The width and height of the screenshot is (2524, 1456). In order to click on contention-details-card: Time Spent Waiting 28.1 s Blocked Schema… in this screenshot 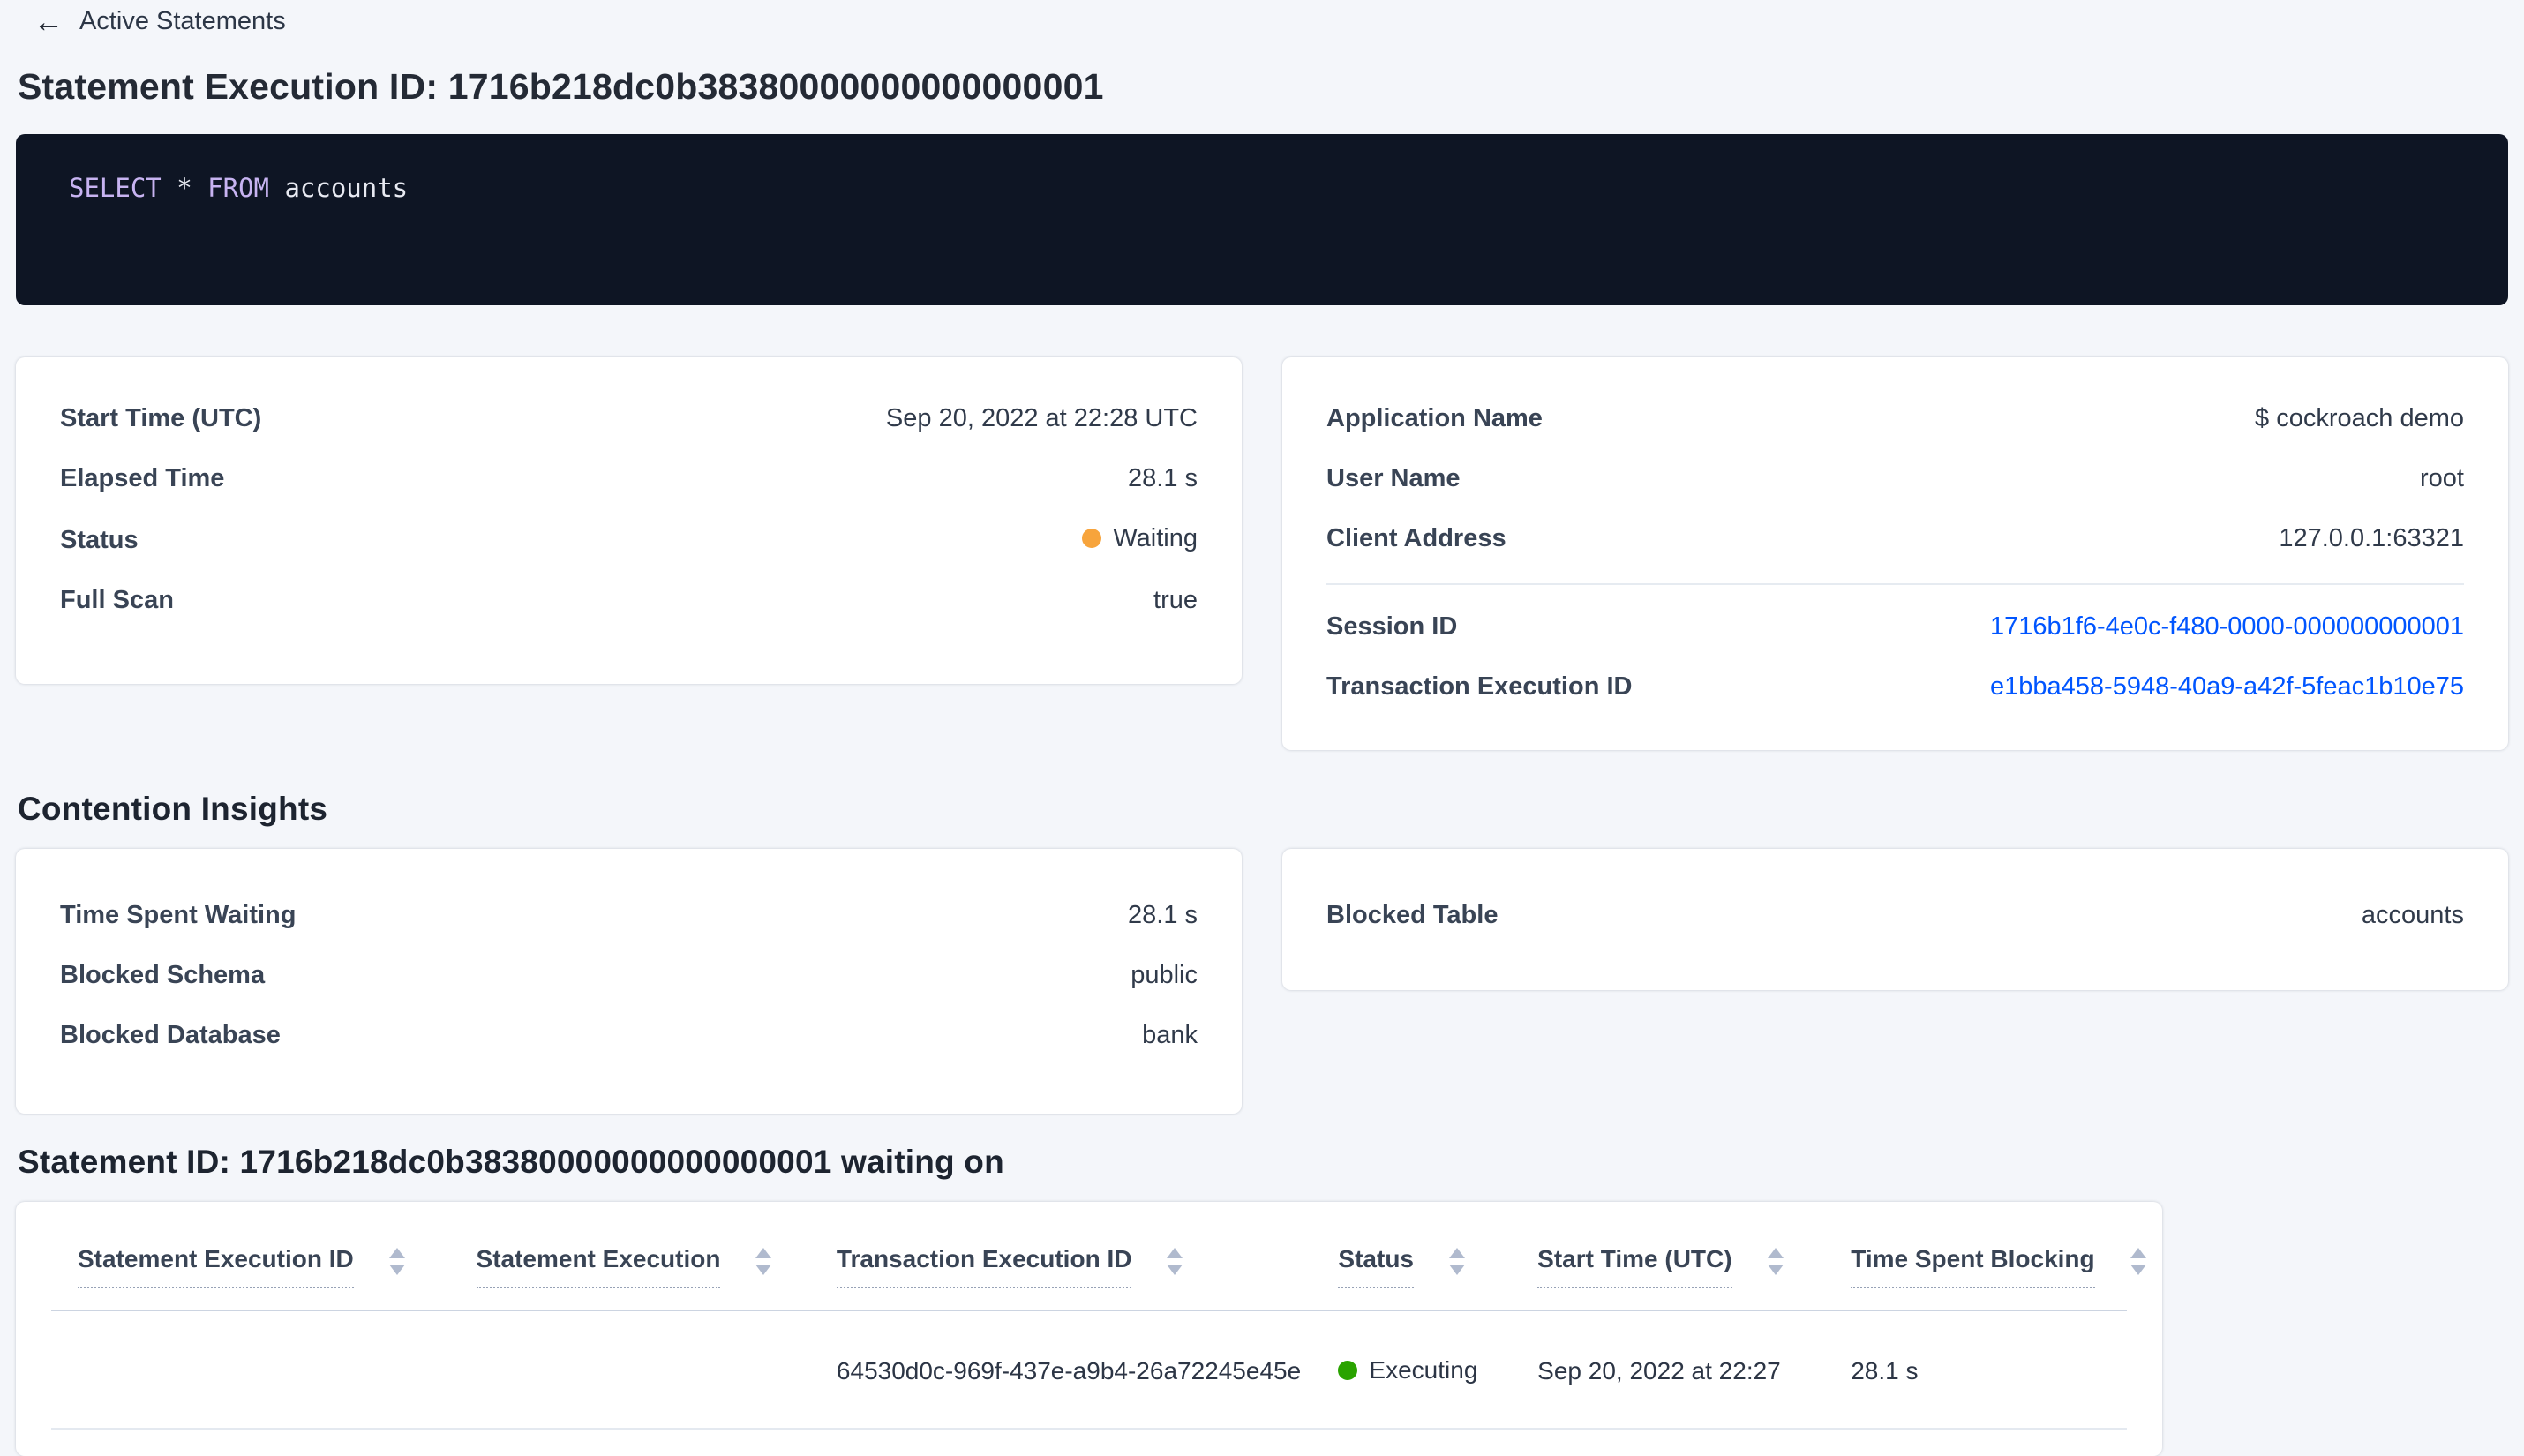, I will do `click(629, 982)`.